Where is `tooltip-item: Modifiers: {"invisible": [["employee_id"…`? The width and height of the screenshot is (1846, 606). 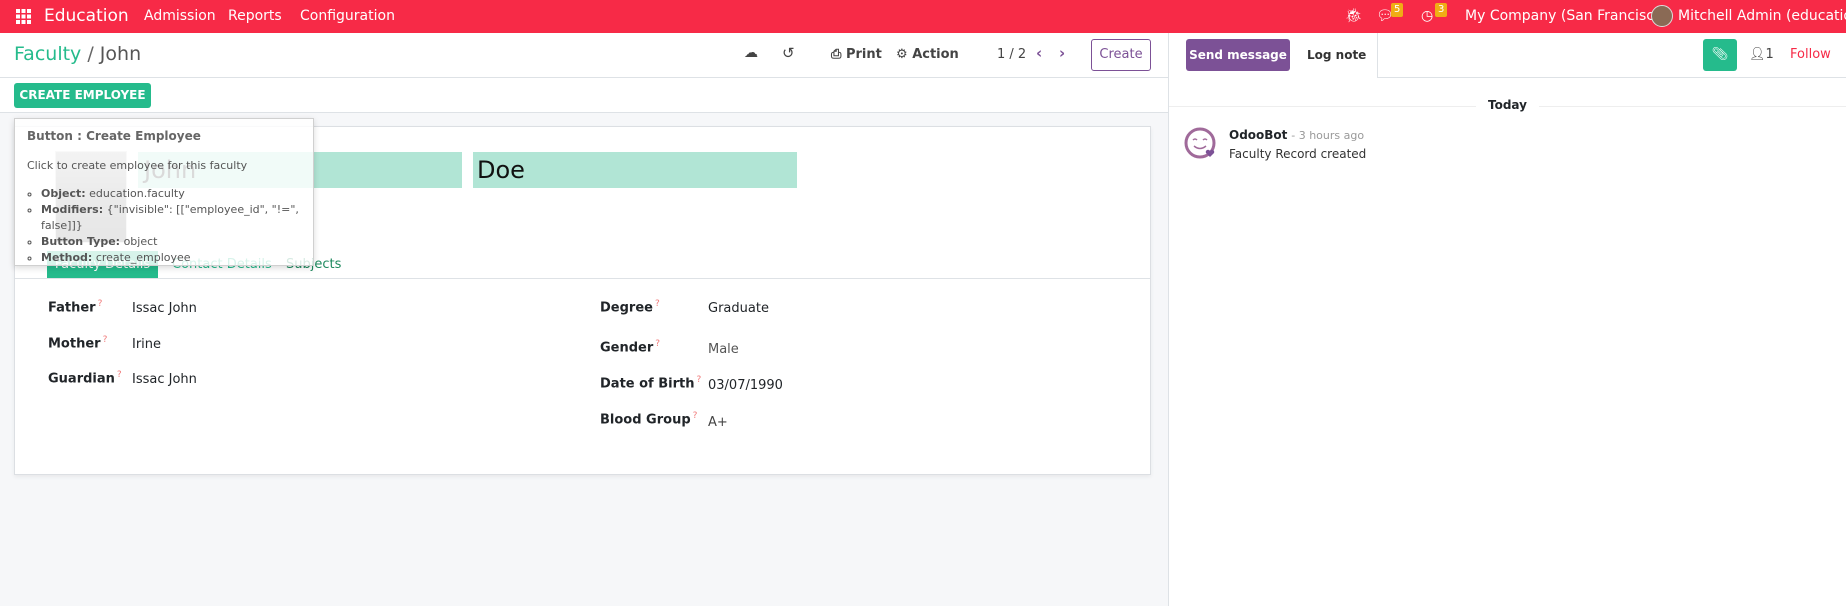
tooltip-item: Modifiers: {"invisible": [["employee_id"… is located at coordinates (171, 218).